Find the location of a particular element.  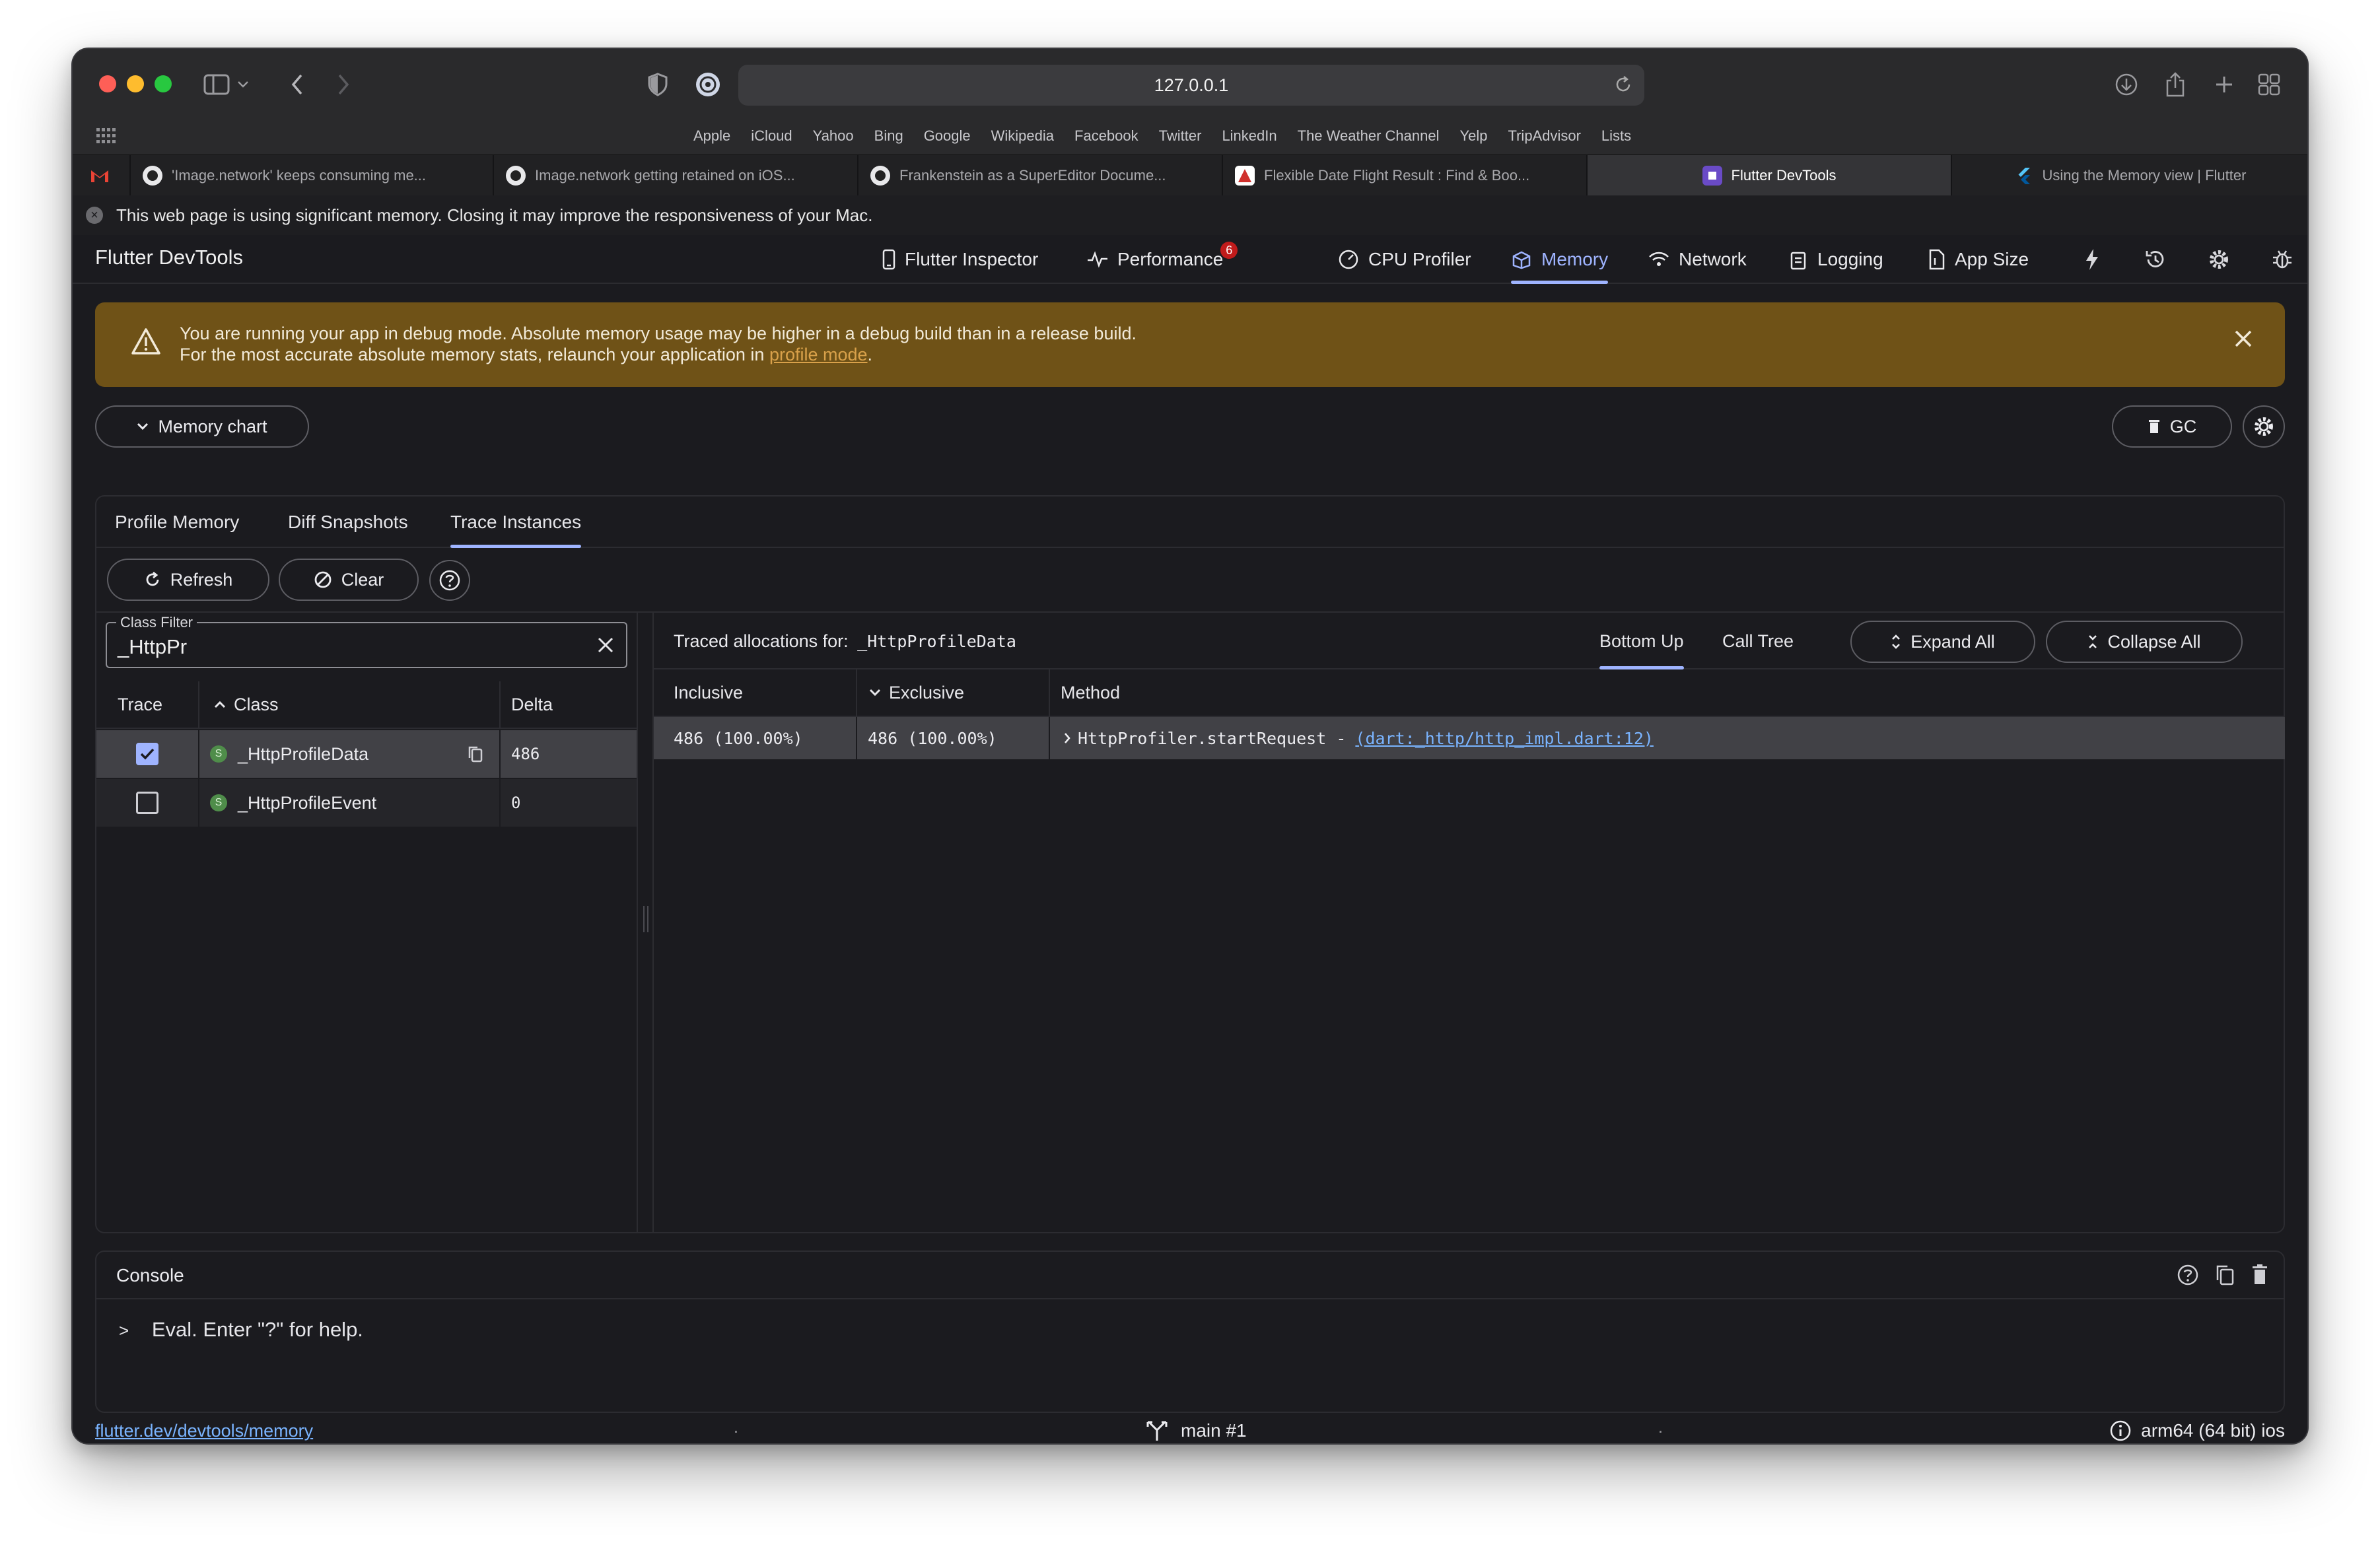

reload-icon is located at coordinates (1623, 84).